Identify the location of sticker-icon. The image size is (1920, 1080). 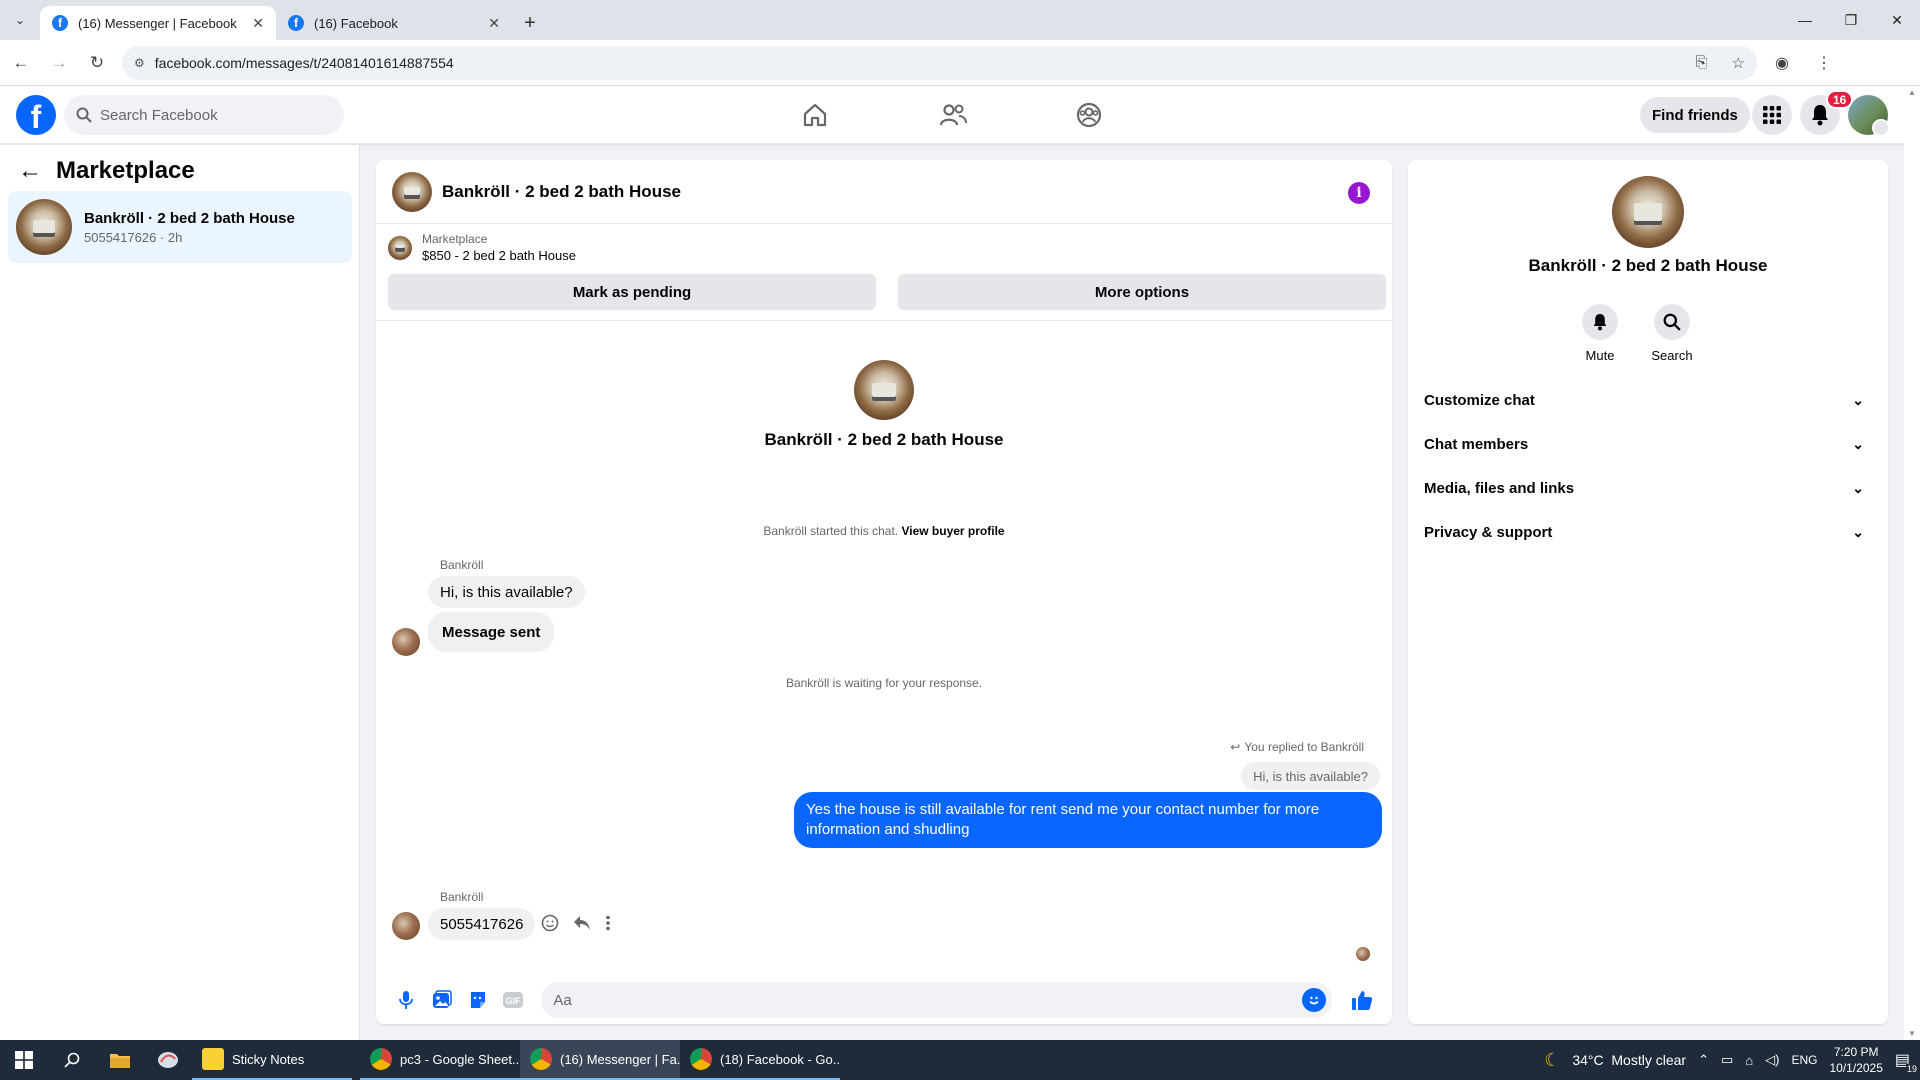
(478, 1000).